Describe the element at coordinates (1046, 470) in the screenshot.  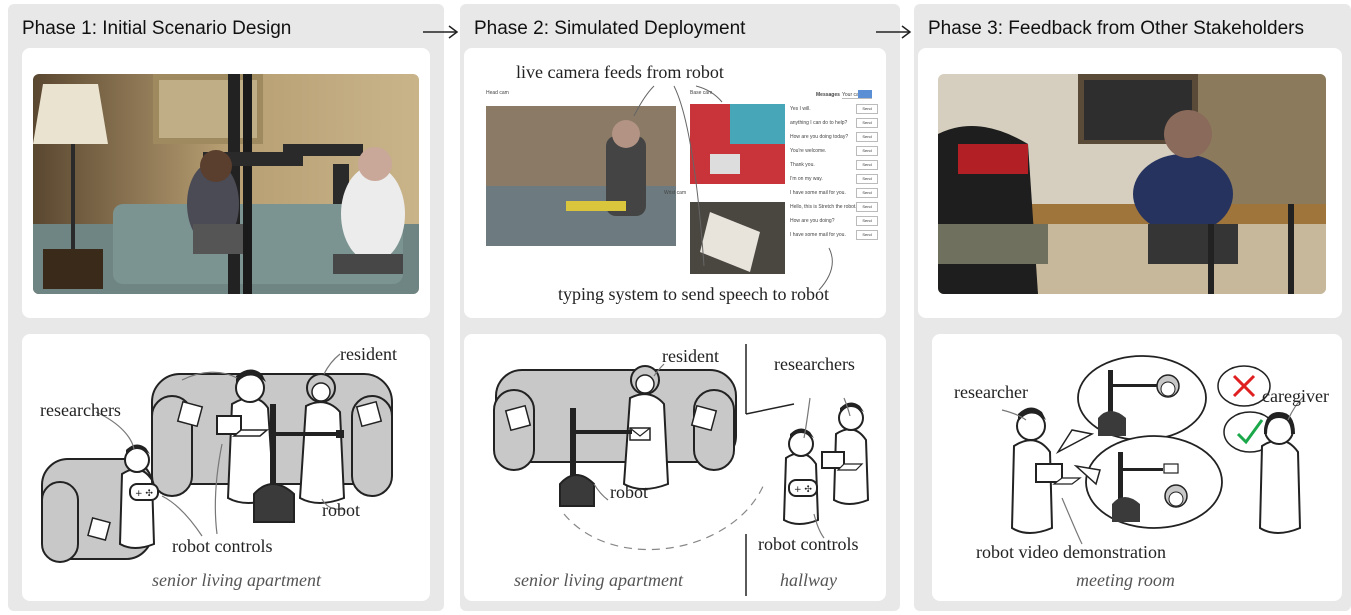
I see `researcher-figure` at that location.